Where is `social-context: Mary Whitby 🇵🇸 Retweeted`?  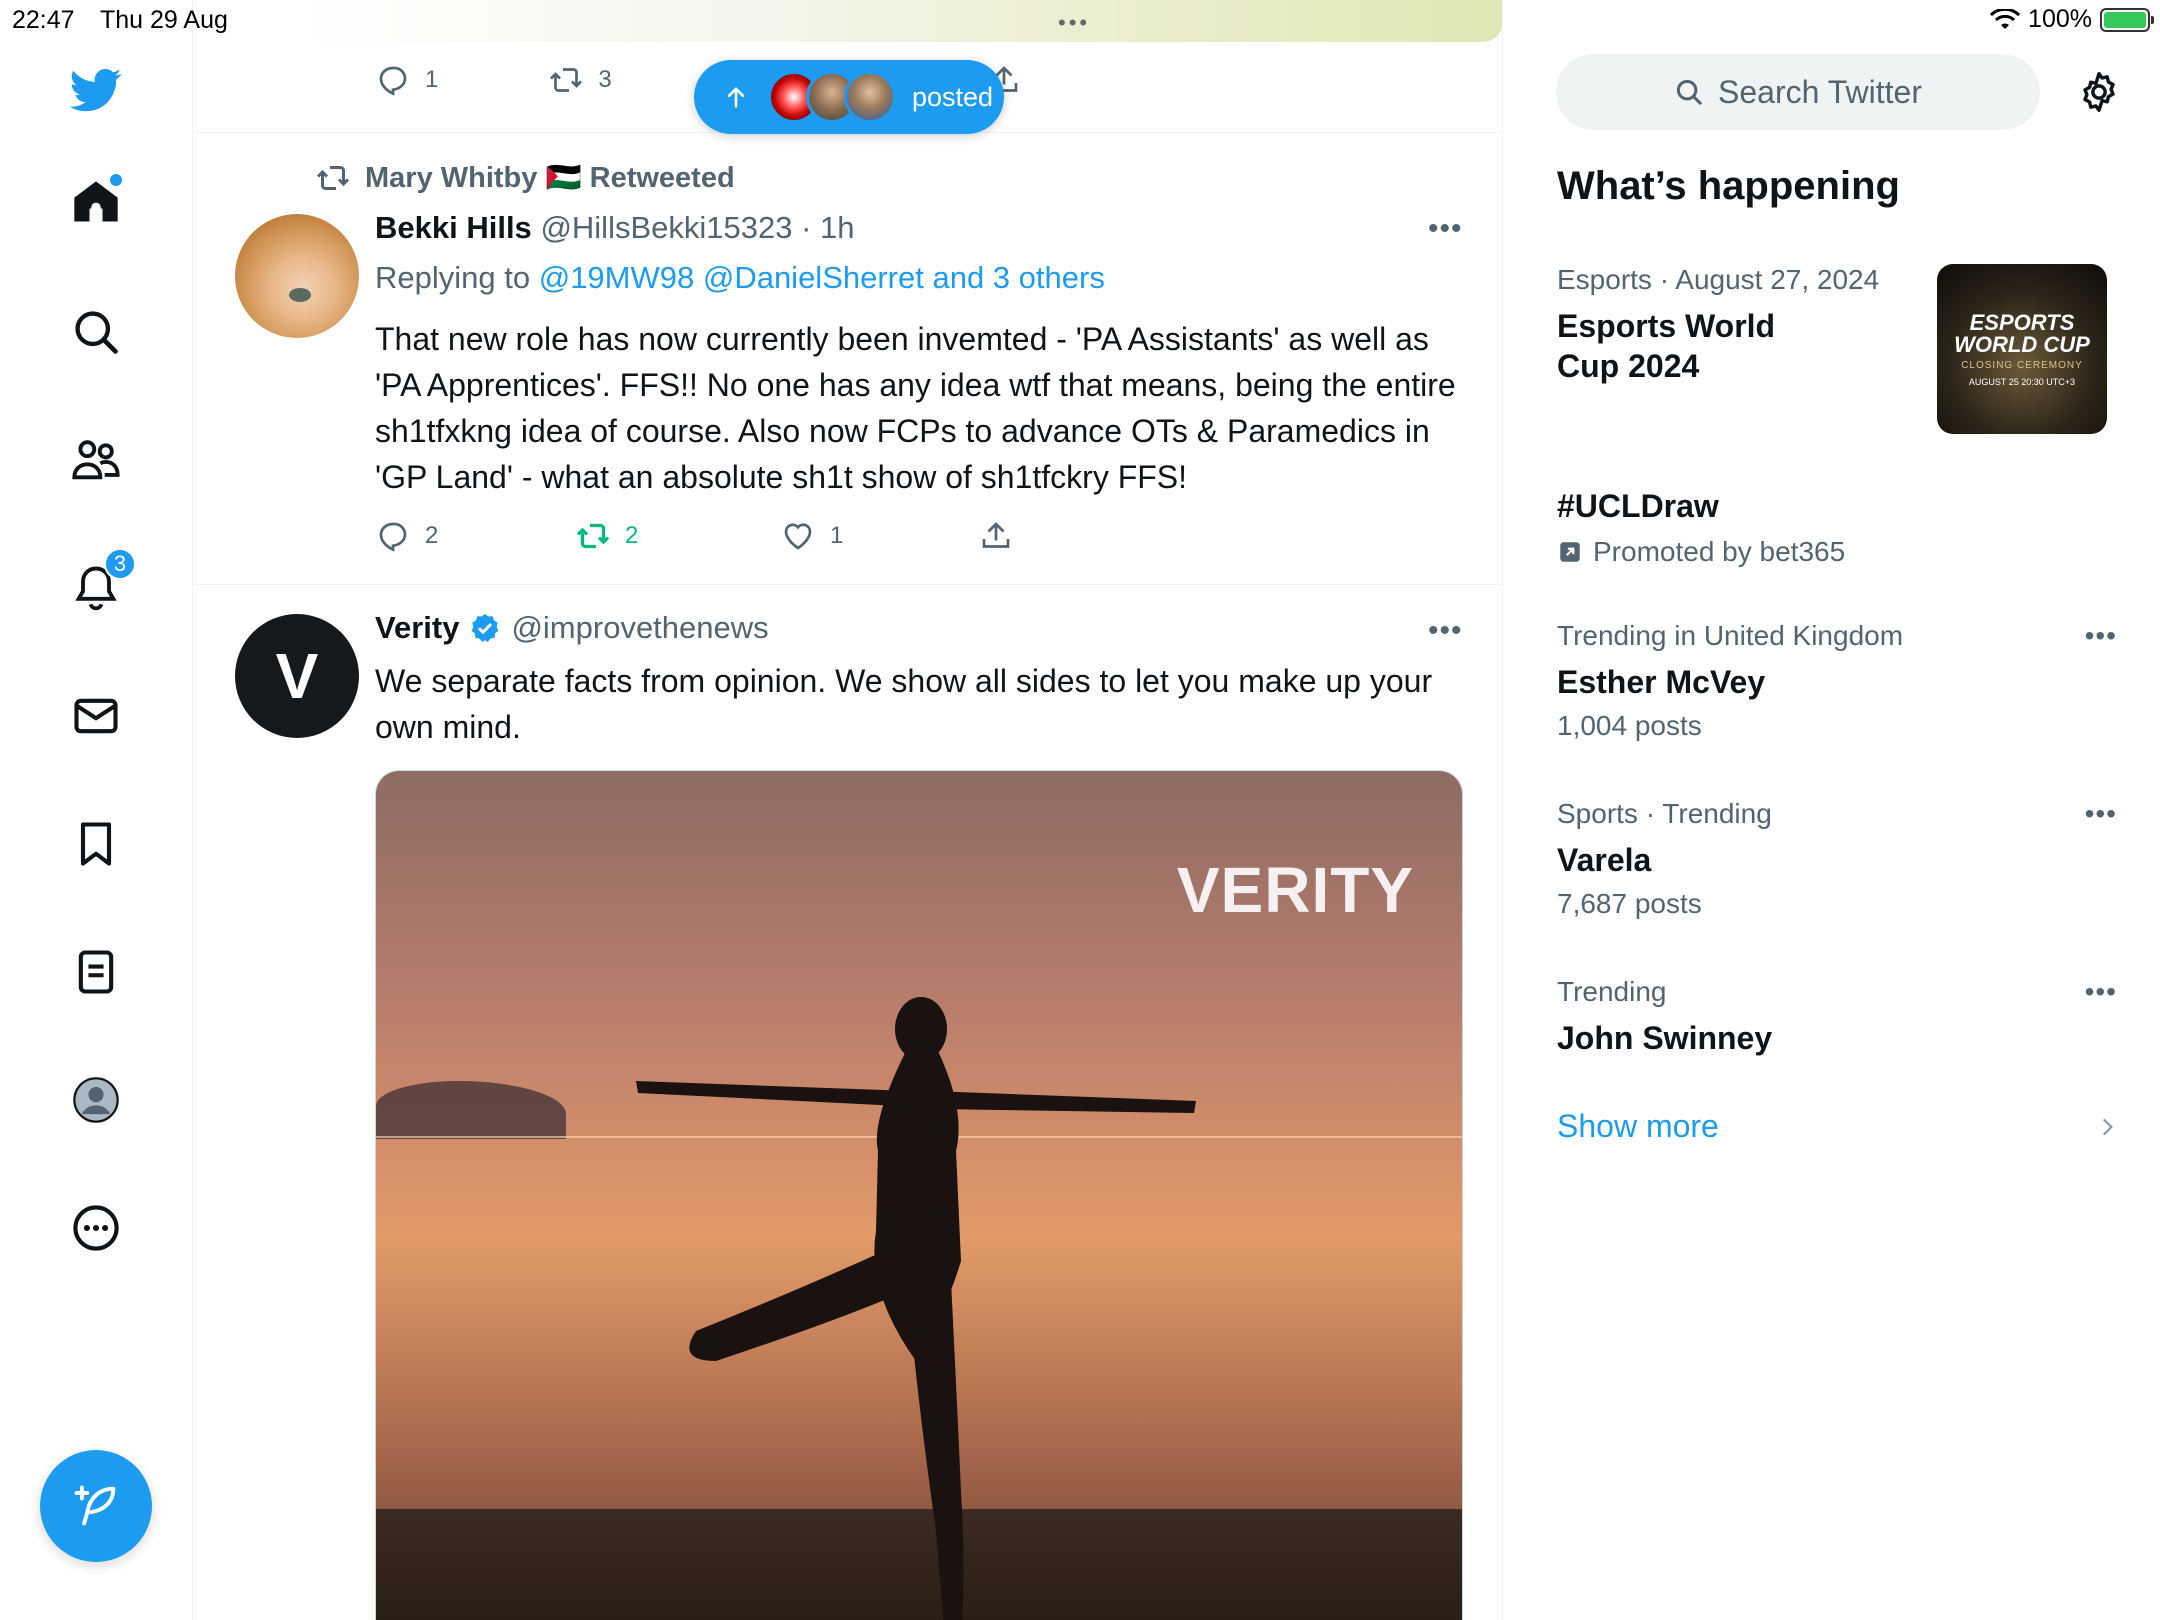 social-context: Mary Whitby 🇵🇸 Retweeted is located at coordinates (525, 178).